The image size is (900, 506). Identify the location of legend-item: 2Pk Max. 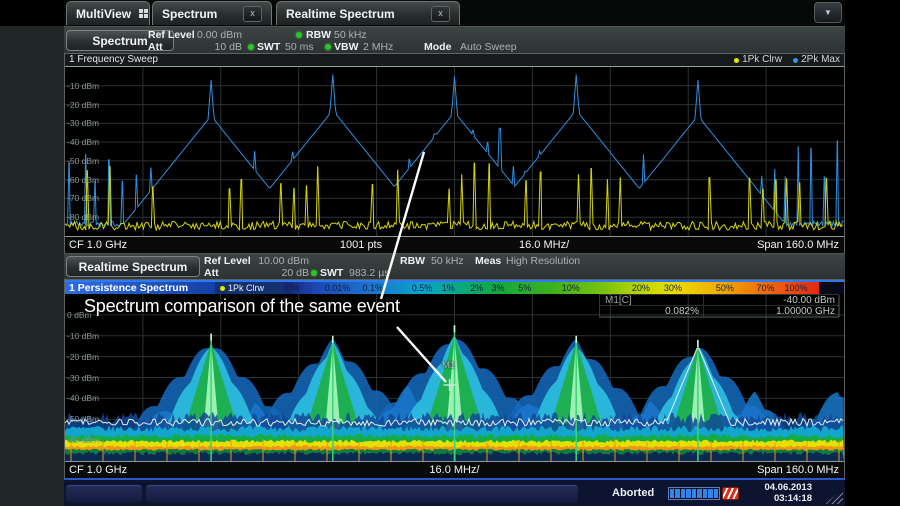
(816, 60).